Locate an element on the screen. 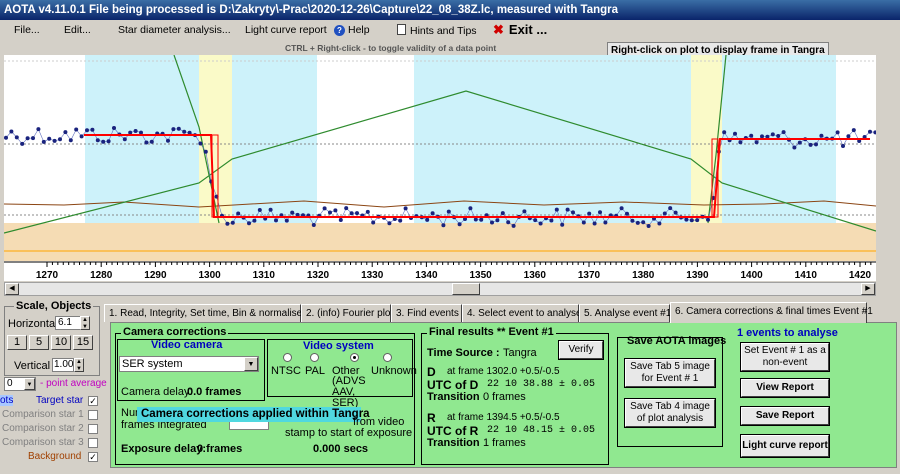 Image resolution: width=900 pixels, height=474 pixels. comparison-star-2-checkbox is located at coordinates (93, 429).